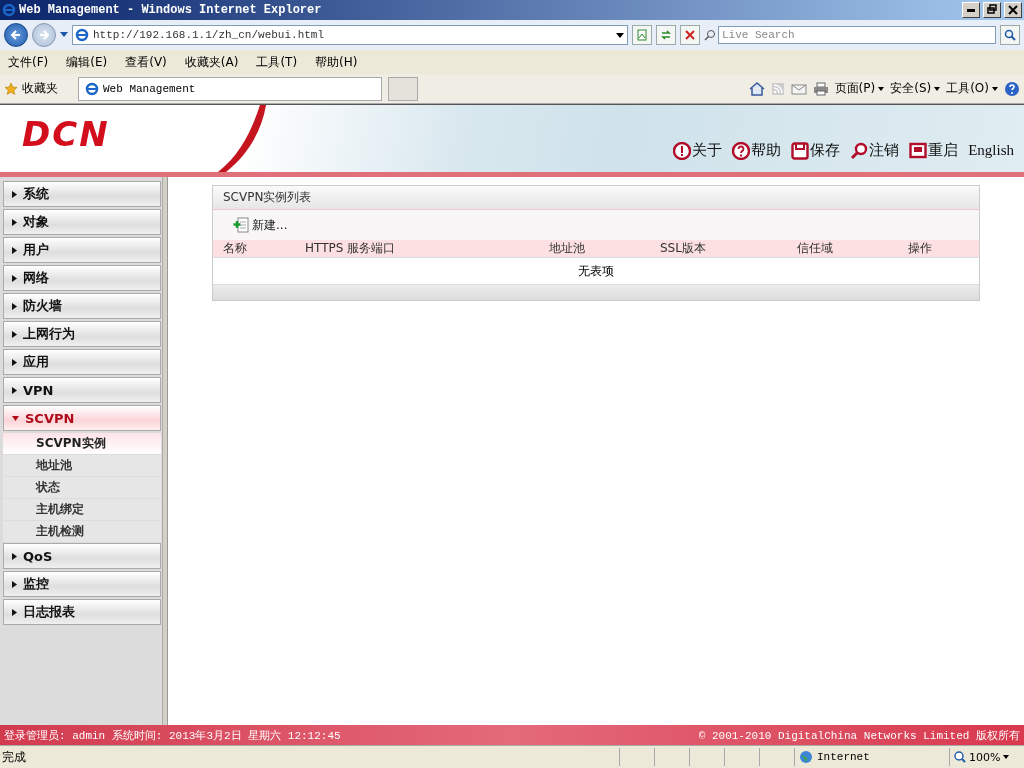  I want to click on minimize-button, so click(971, 10).